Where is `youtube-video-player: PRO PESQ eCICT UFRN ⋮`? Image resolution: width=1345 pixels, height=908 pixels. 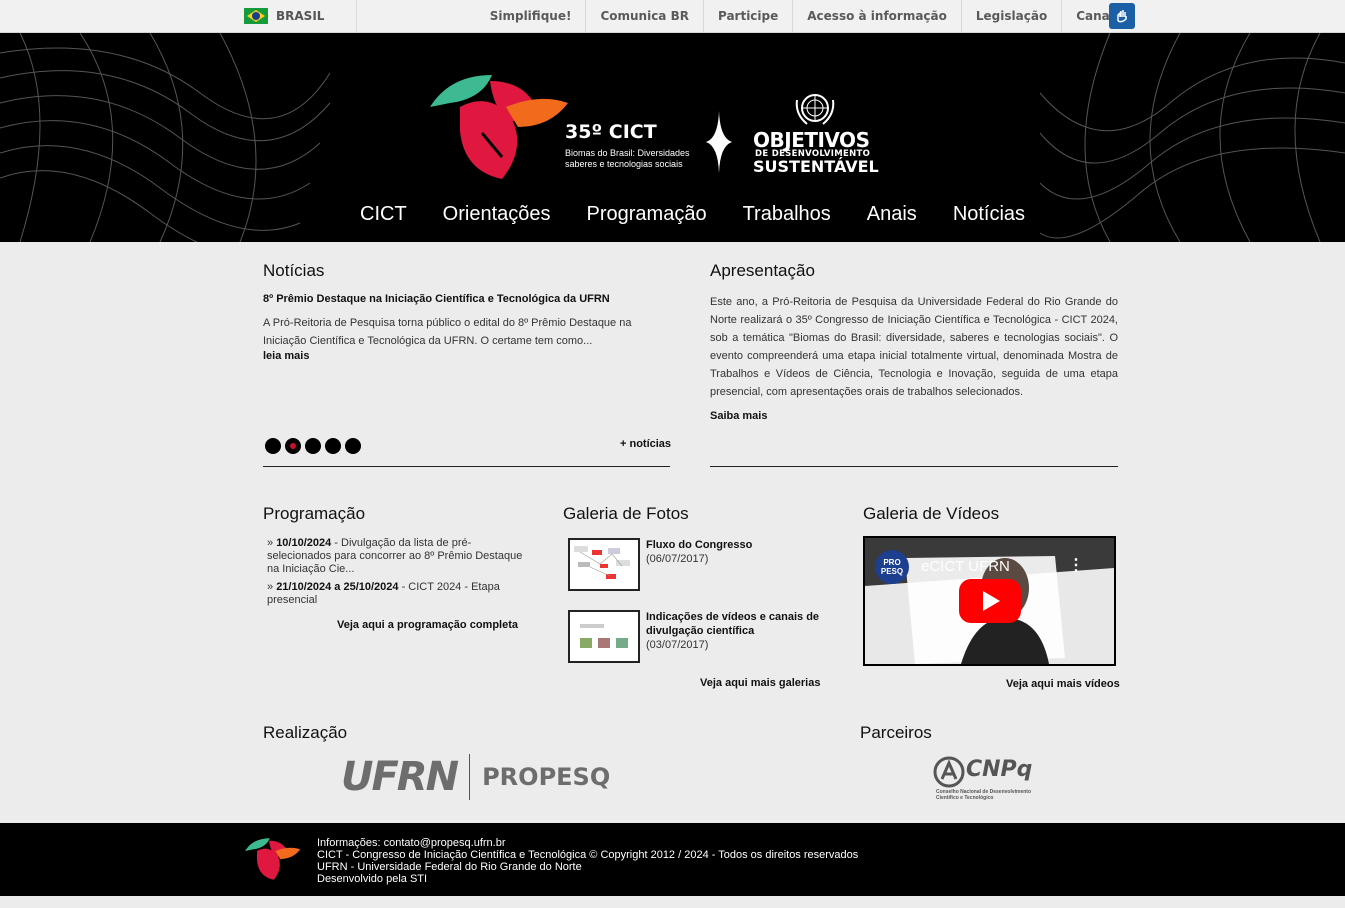
youtube-video-player: PRO PESQ eCICT UFRN ⋮ is located at coordinates (989, 601).